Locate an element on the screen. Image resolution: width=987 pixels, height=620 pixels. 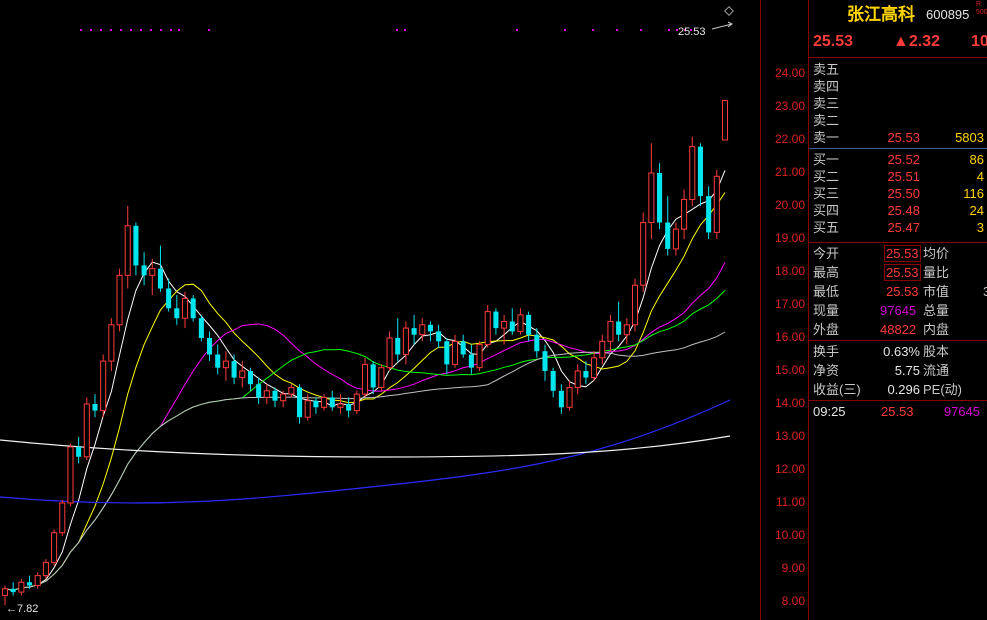
ask-row: 卖一 25.53 5803 is located at coordinates (898, 137).